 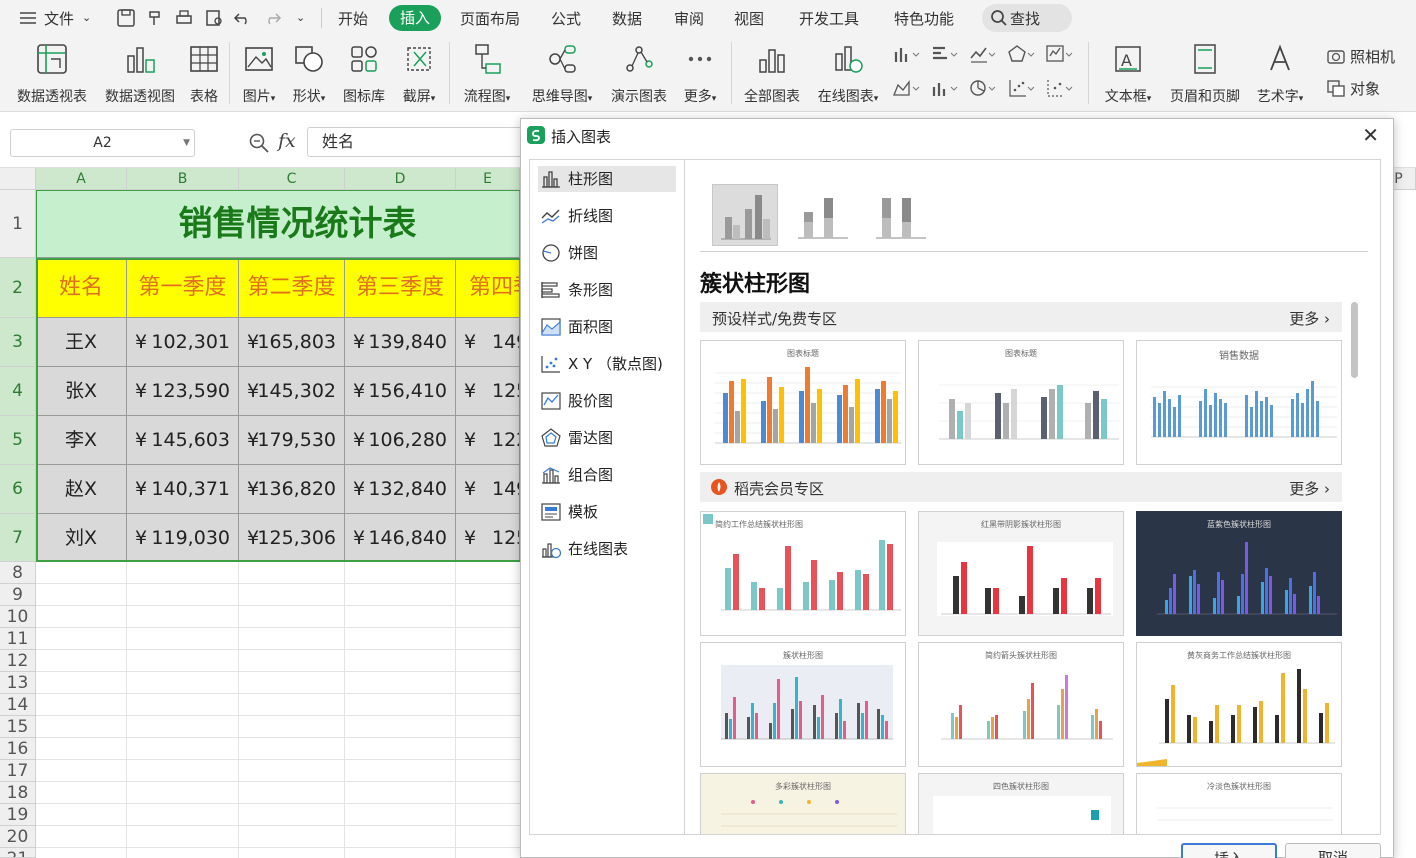 I want to click on row-header-13: 13, so click(x=18, y=683).